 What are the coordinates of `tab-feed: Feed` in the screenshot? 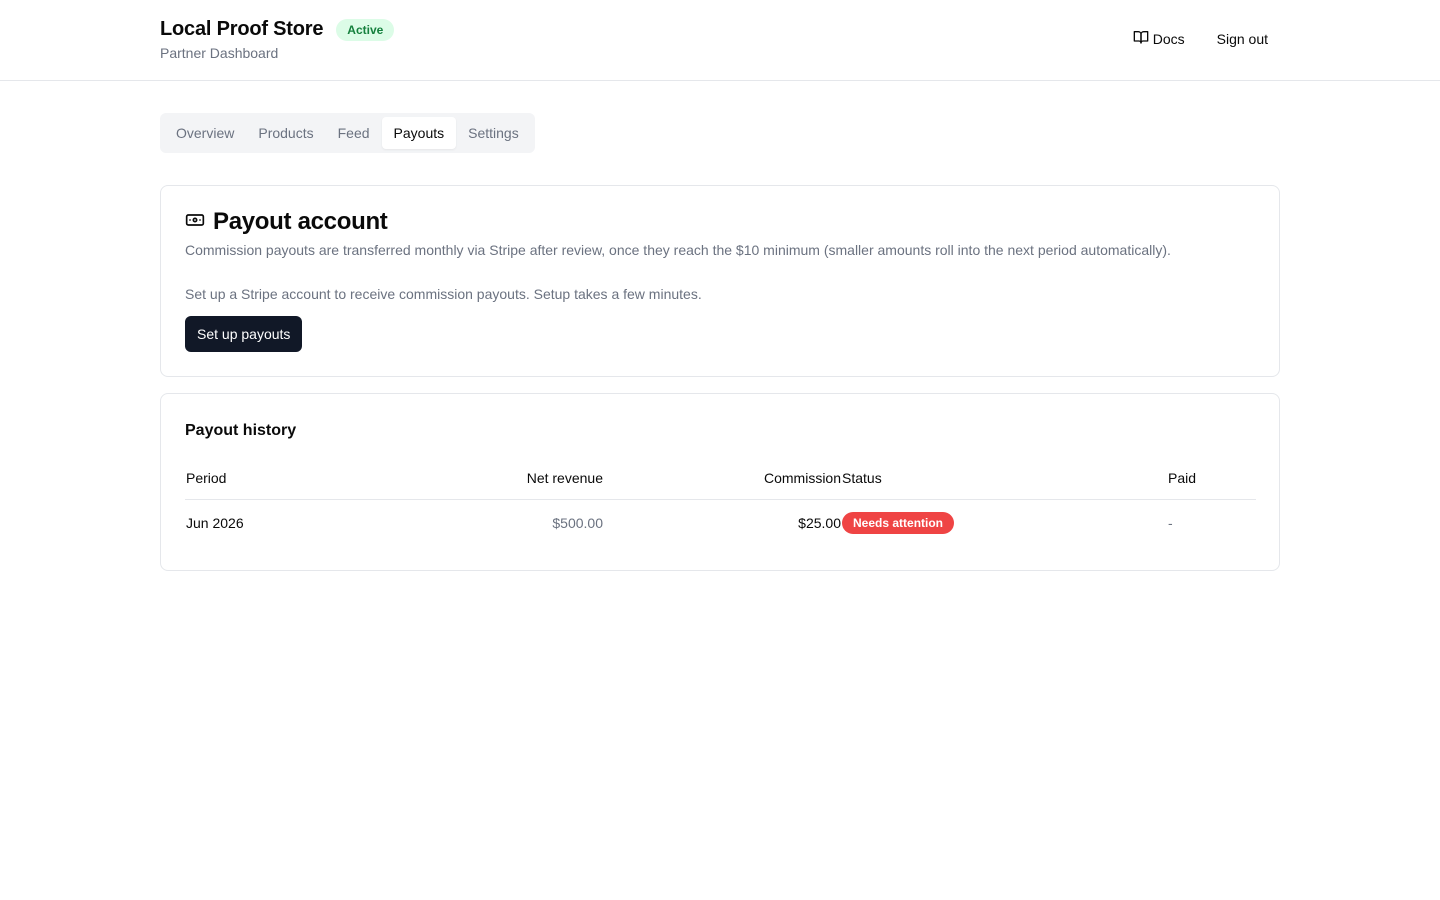 It's located at (354, 133).